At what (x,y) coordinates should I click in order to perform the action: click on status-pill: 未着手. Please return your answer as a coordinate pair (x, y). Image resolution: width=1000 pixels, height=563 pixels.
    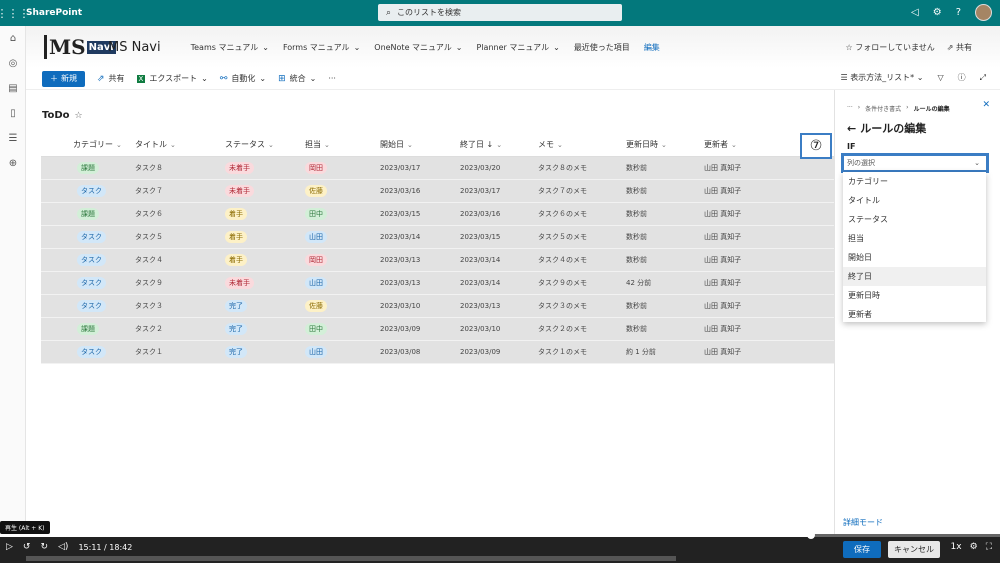
    Looking at the image, I should click on (239, 282).